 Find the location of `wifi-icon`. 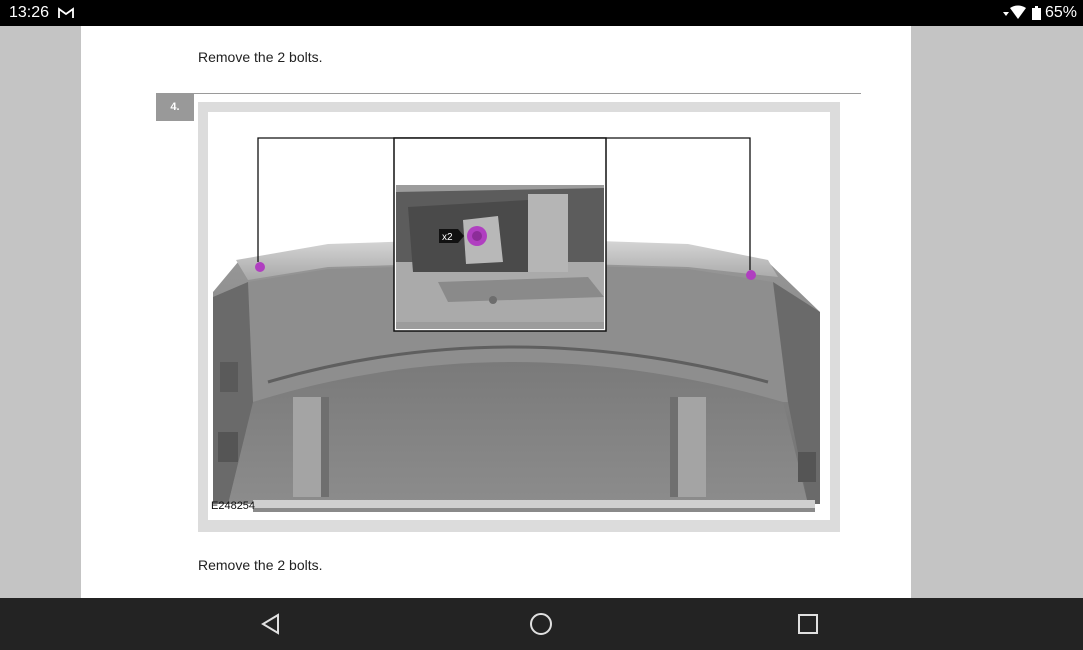

wifi-icon is located at coordinates (1016, 13).